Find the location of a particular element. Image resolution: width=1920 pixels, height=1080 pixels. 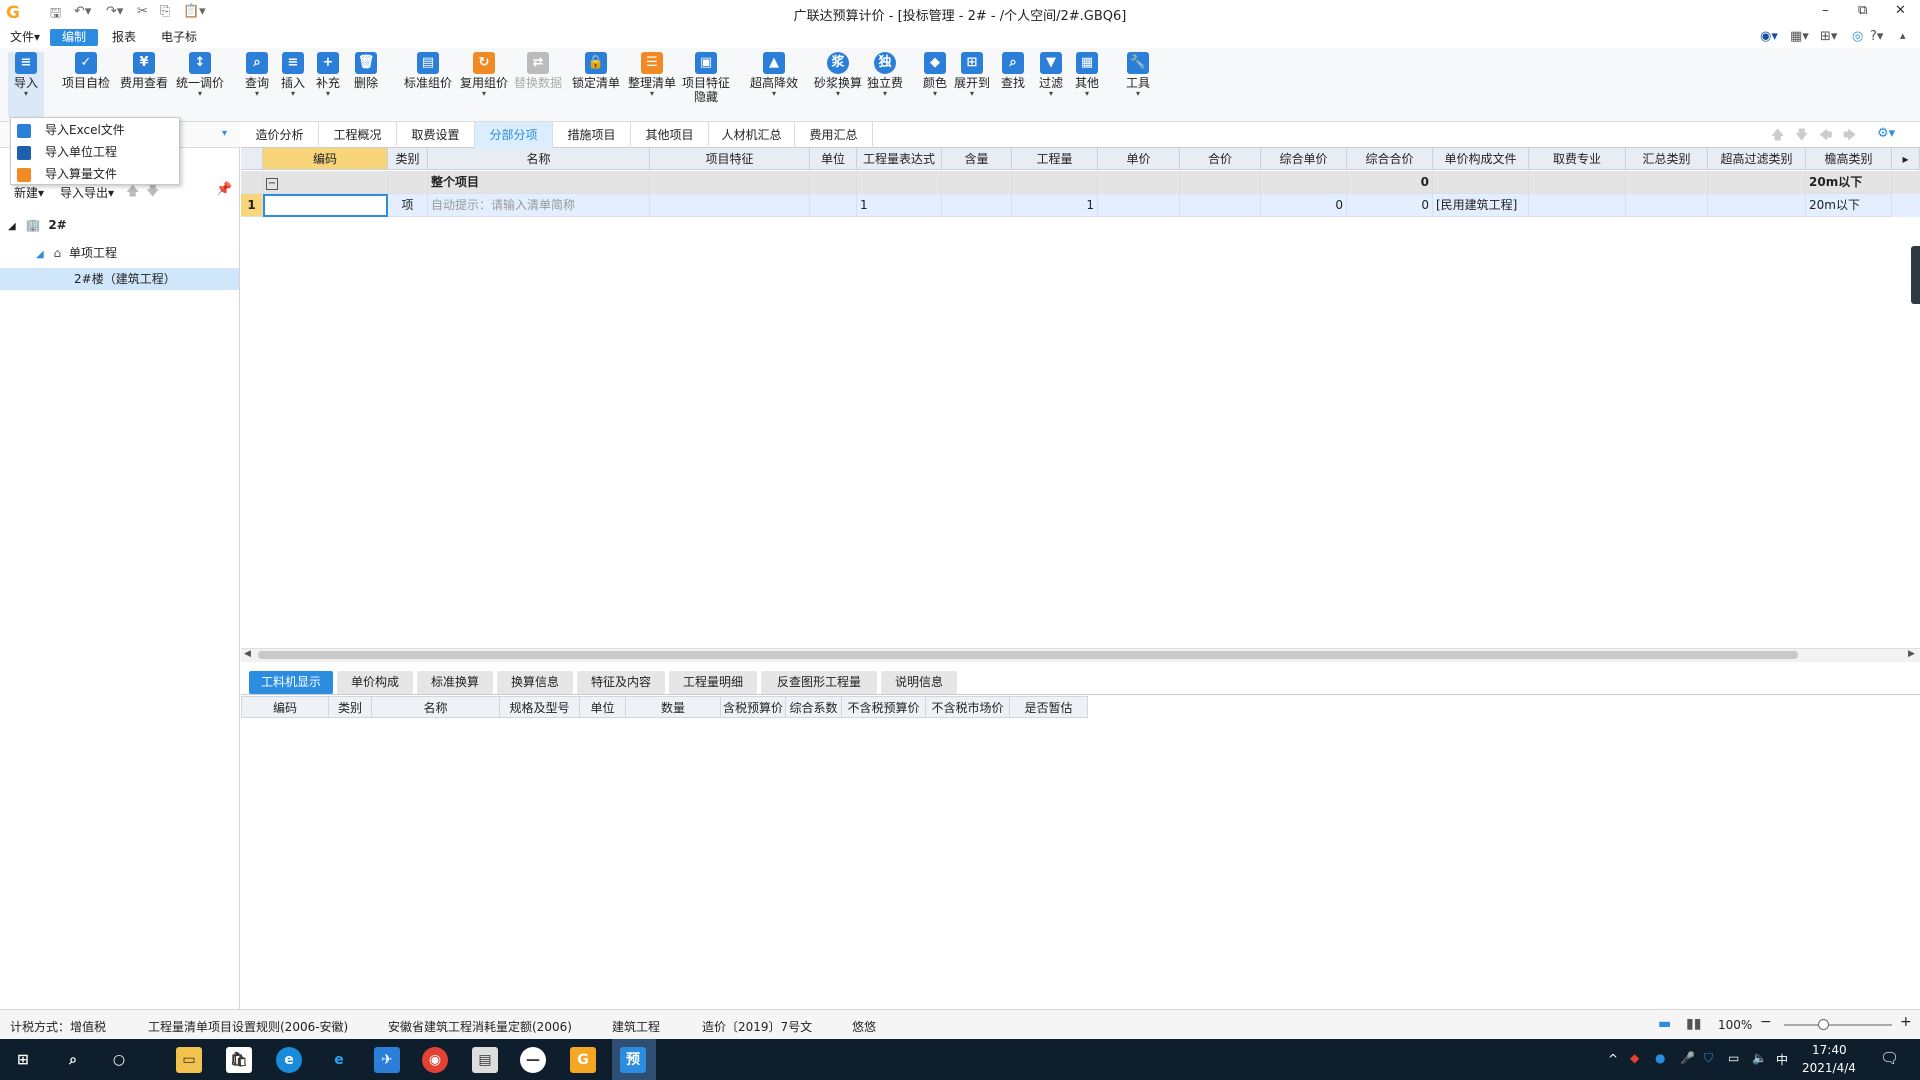

project-check-button: ✓ 项目自检 is located at coordinates (86, 71).